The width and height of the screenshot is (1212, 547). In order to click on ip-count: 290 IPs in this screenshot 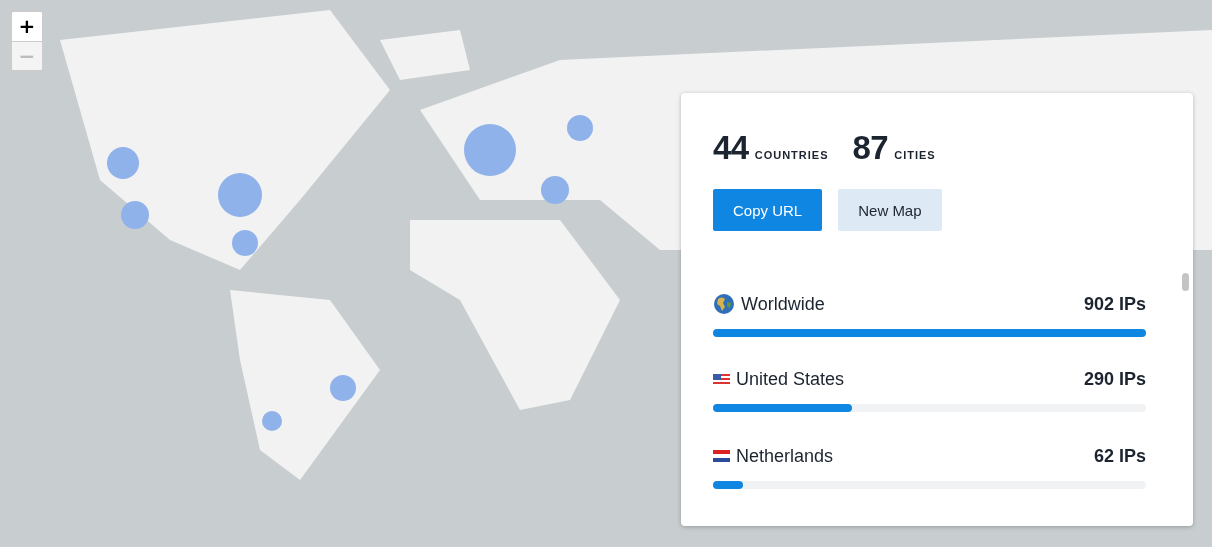, I will do `click(1114, 380)`.